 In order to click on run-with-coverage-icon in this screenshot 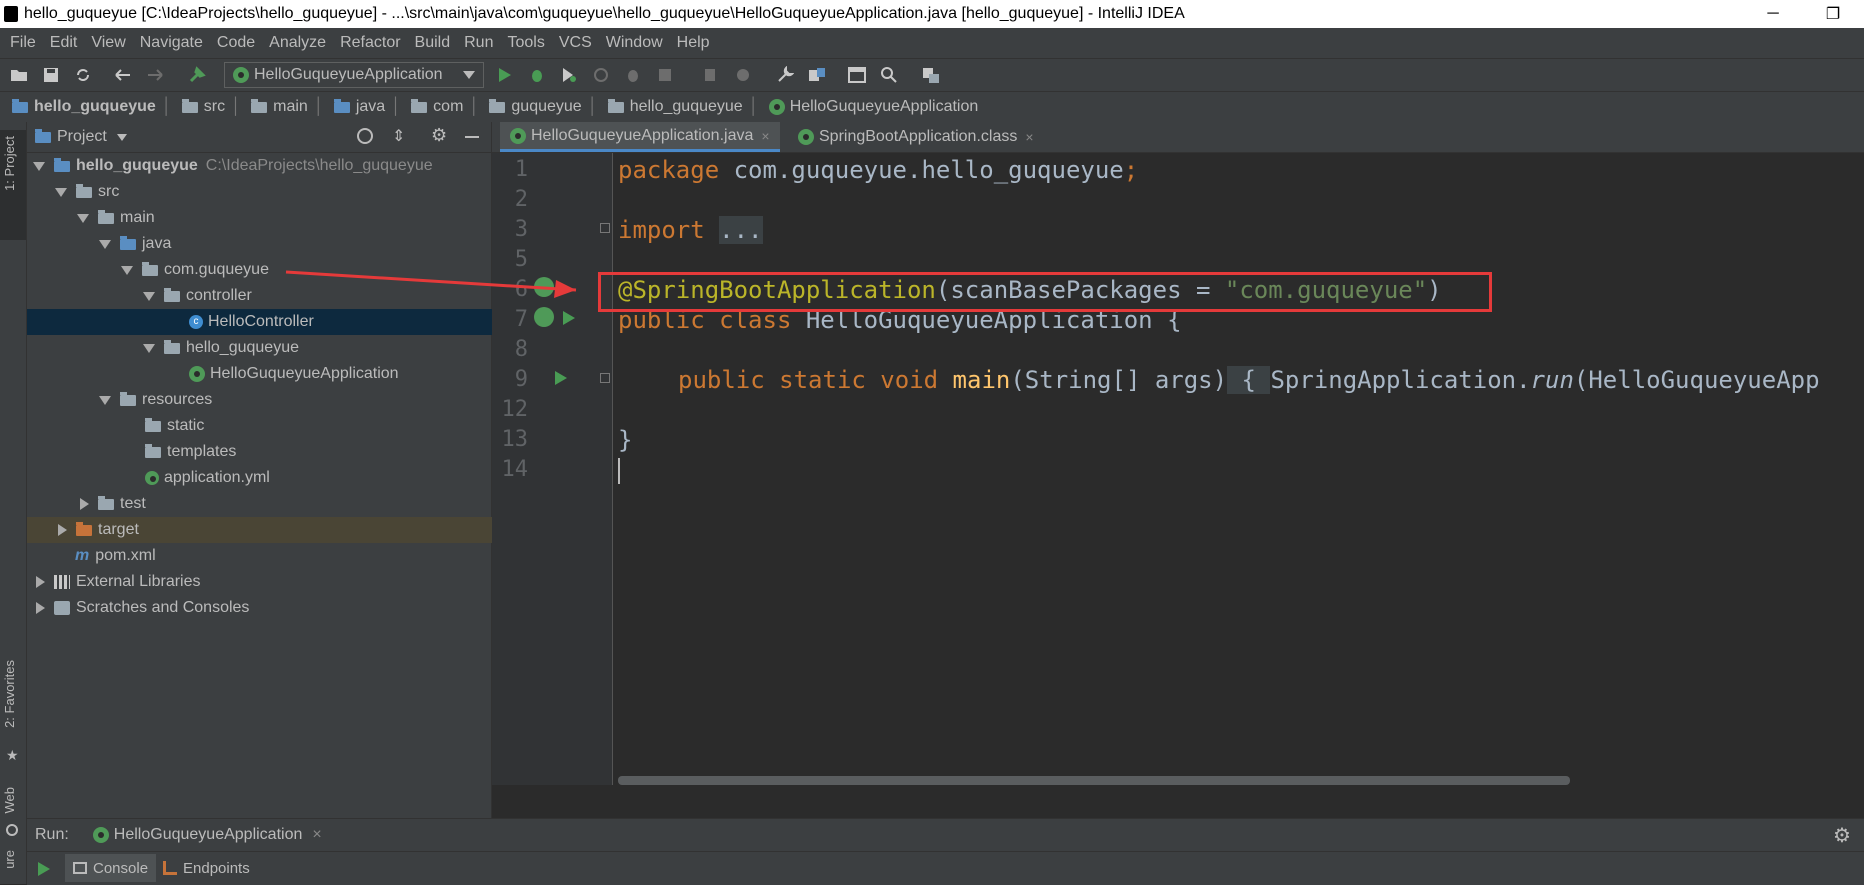, I will do `click(569, 75)`.